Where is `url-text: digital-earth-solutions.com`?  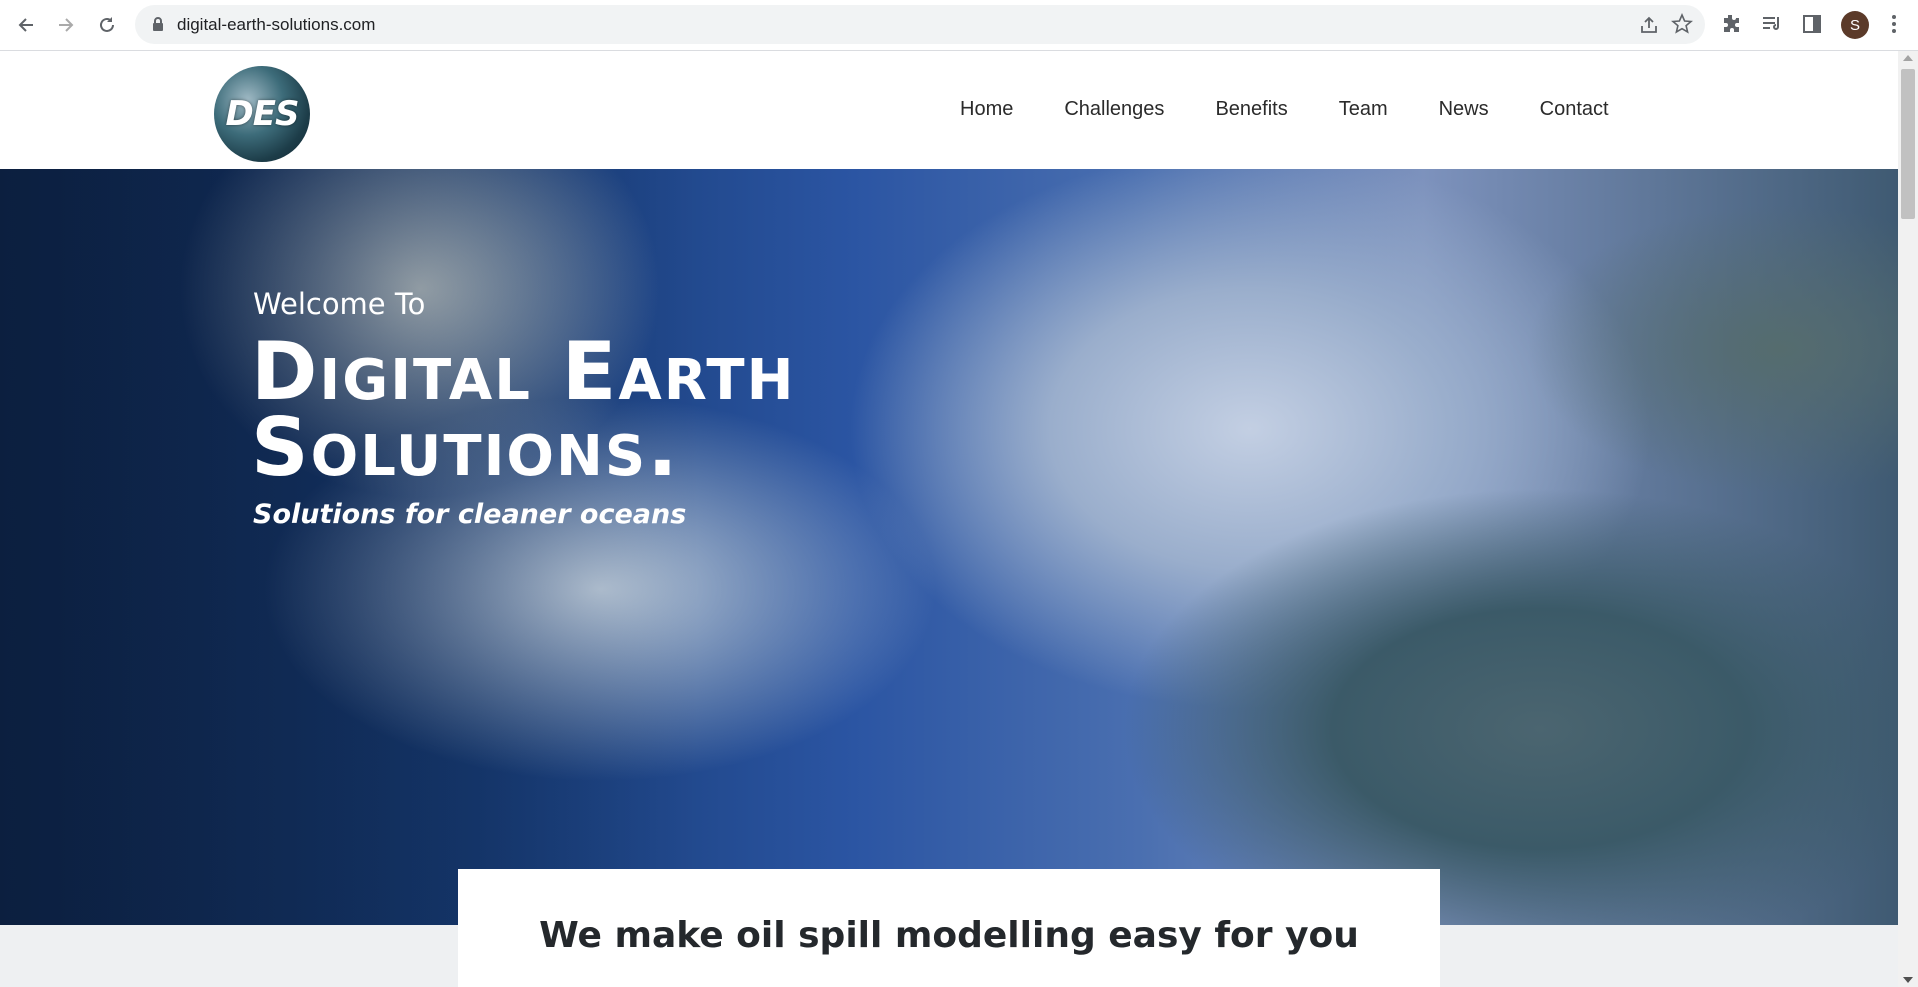
url-text: digital-earth-solutions.com is located at coordinates (276, 25).